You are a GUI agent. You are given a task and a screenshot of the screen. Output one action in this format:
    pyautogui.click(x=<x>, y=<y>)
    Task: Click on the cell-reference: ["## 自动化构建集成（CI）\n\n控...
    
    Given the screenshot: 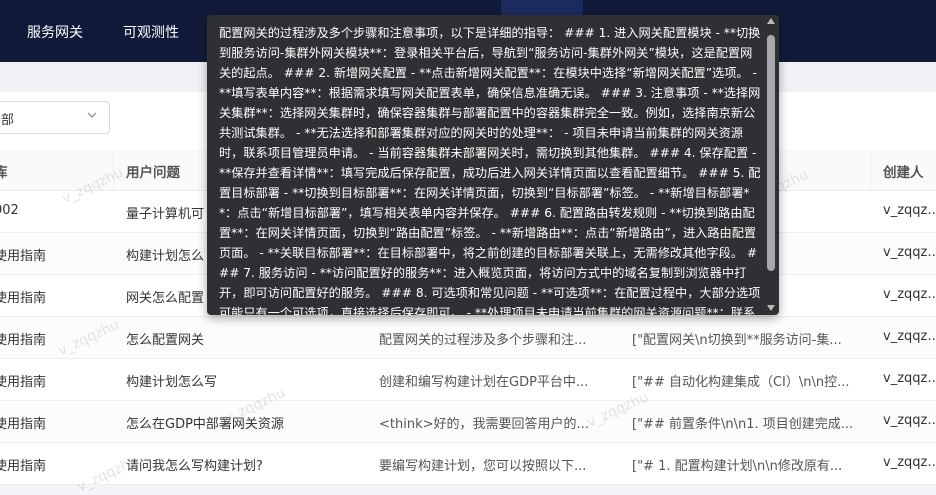 What is the action you would take?
    pyautogui.click(x=741, y=382)
    